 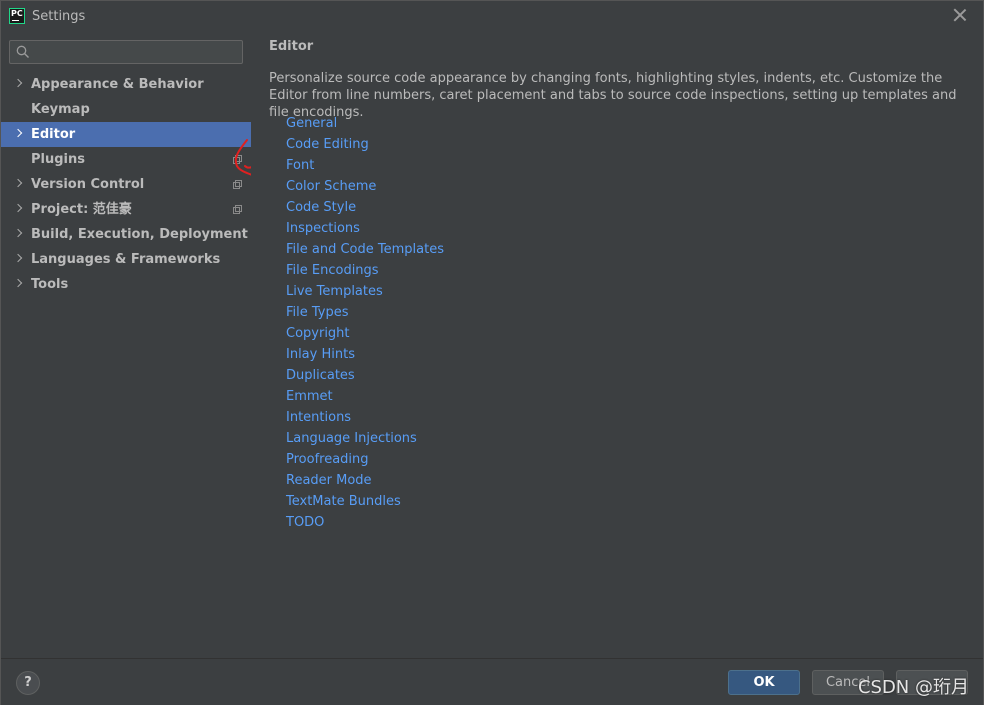 I want to click on link-todo: TODO, so click(x=365, y=522).